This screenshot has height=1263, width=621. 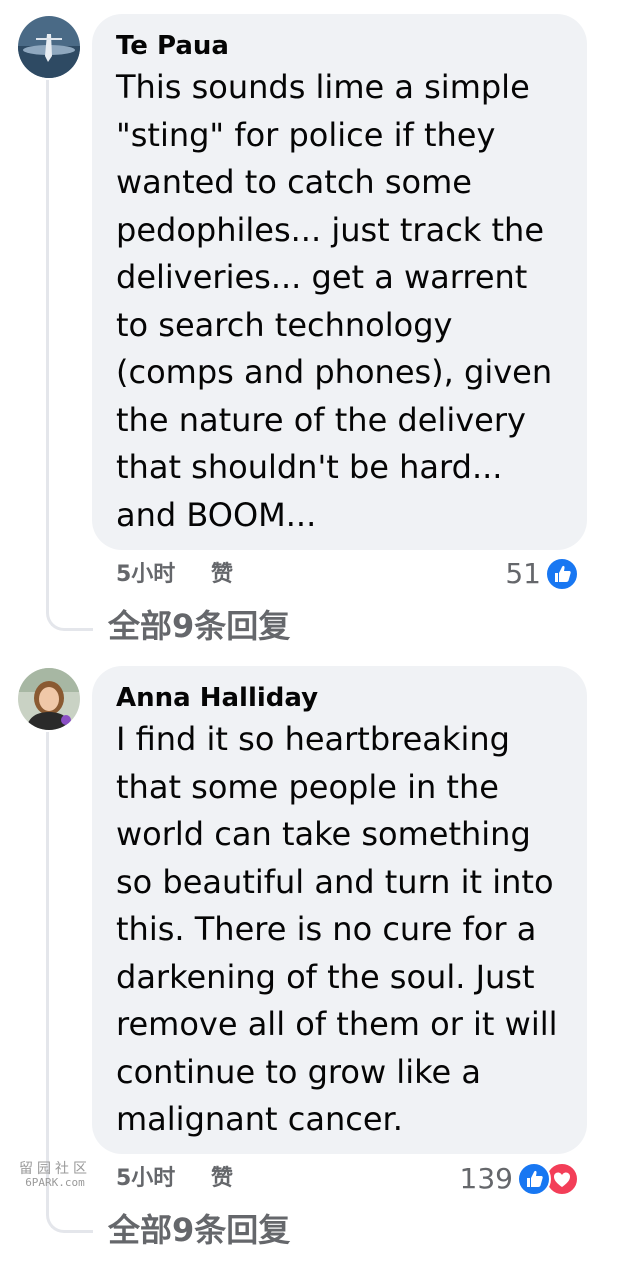 I want to click on reaction-count: 139, so click(x=486, y=1178).